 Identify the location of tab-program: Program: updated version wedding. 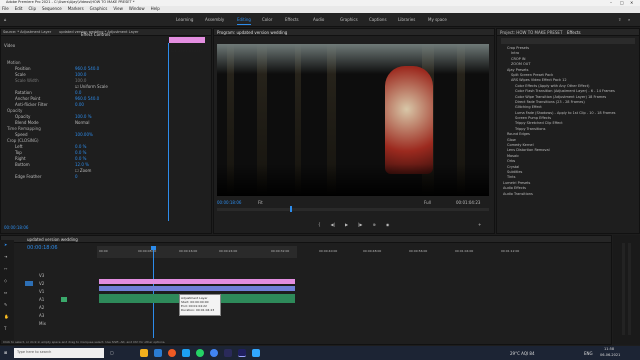
(252, 32).